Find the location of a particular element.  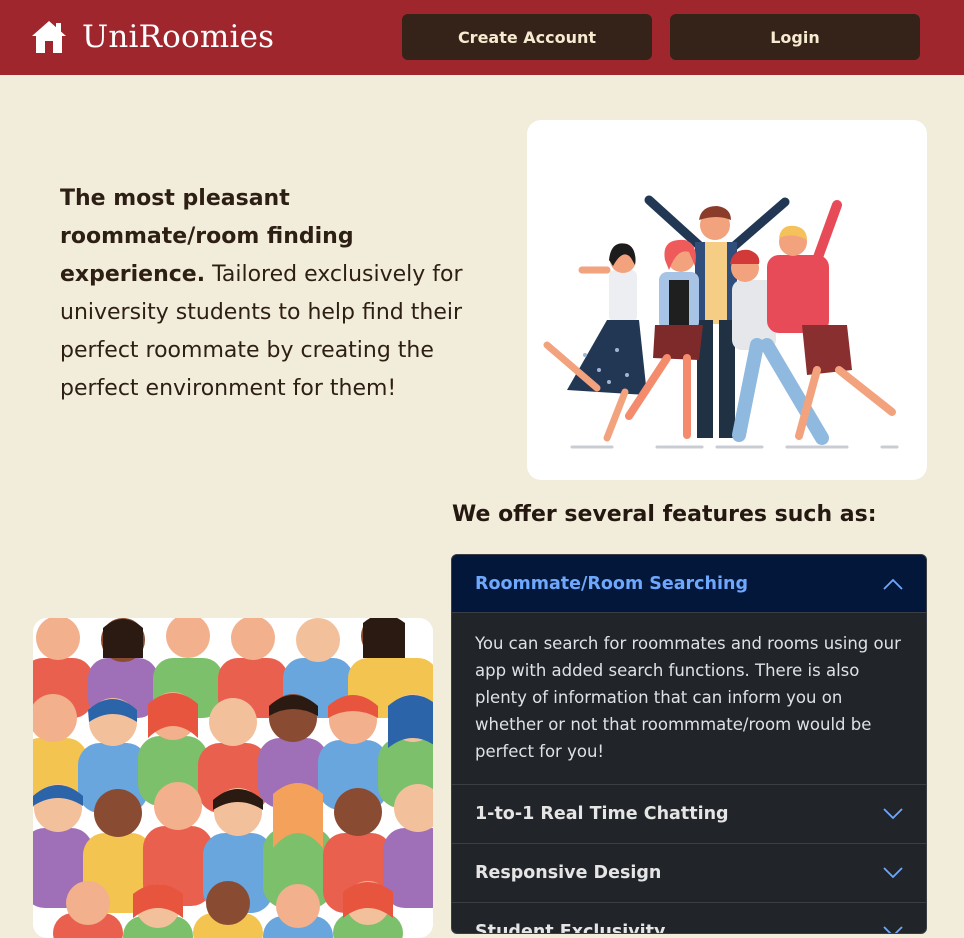

accordion-header-real-time-chatting: 1-to-1 Real Time Chatting is located at coordinates (689, 814).